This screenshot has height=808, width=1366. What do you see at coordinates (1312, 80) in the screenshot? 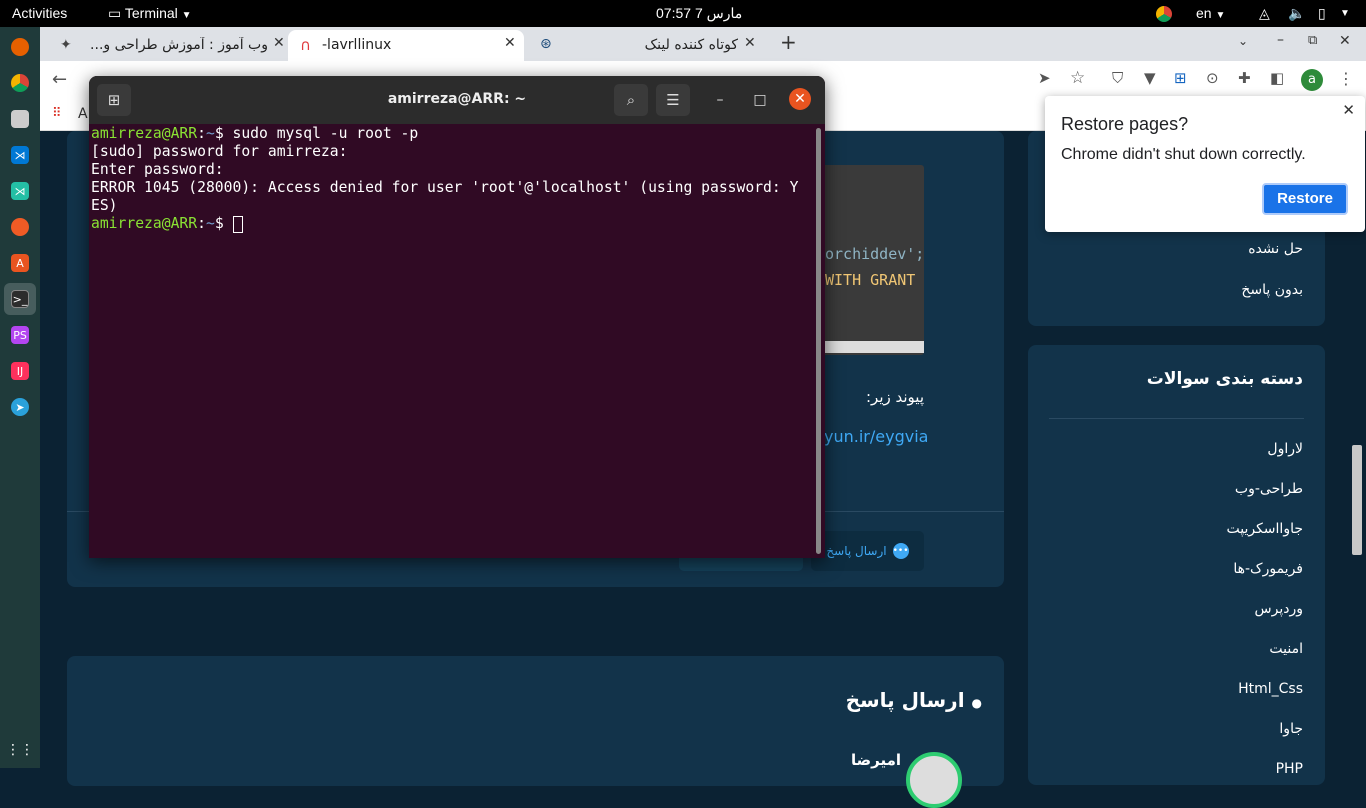
I see `profile-avatar: a` at bounding box center [1312, 80].